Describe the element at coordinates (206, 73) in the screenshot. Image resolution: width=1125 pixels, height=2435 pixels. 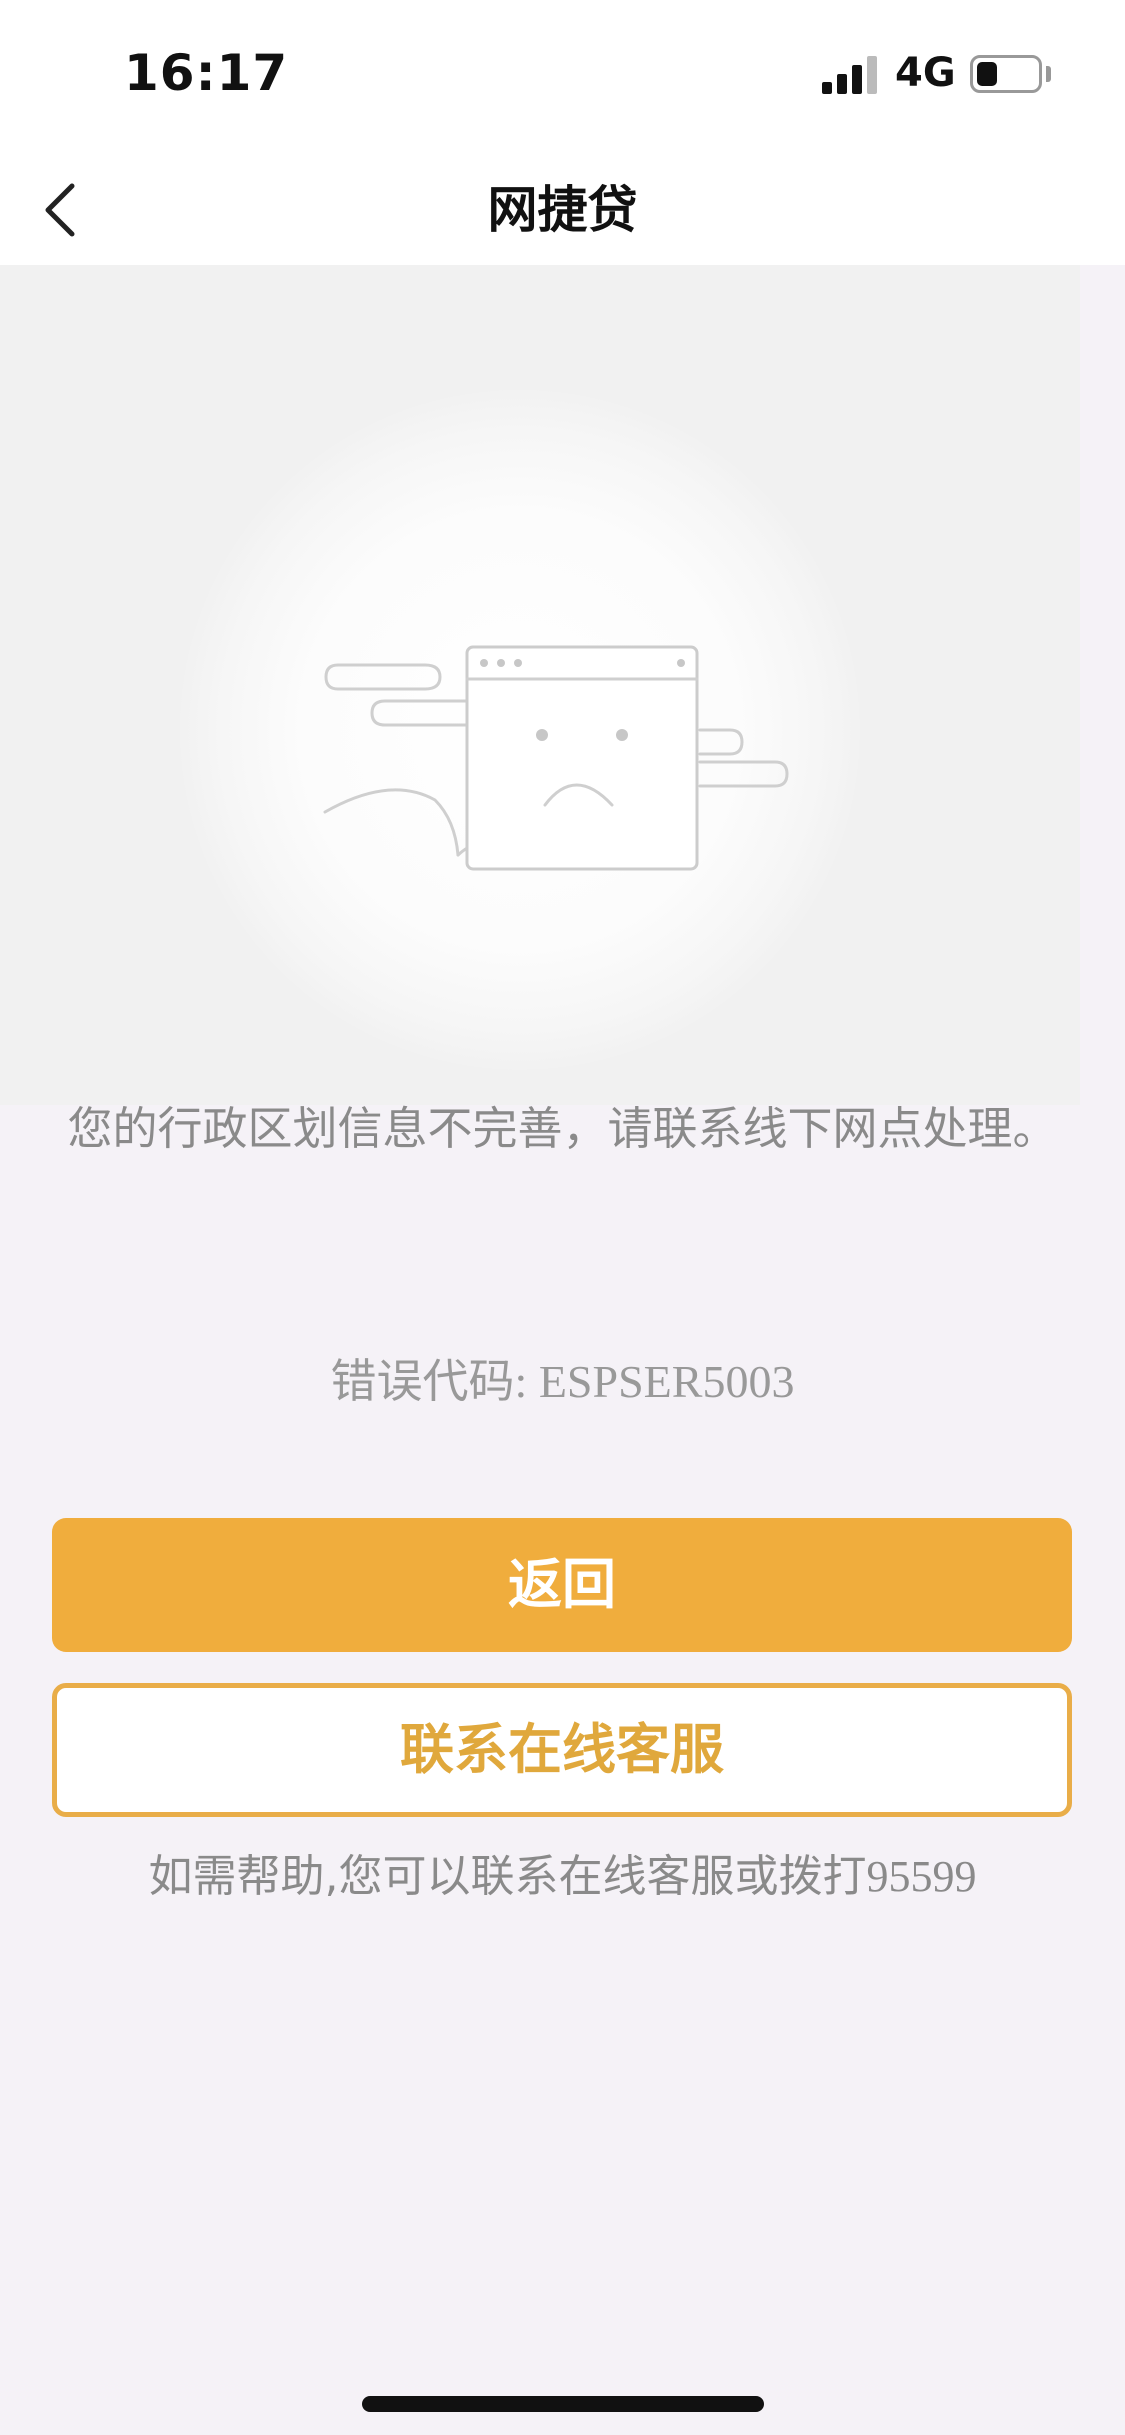
I see `status-time: 16:17` at that location.